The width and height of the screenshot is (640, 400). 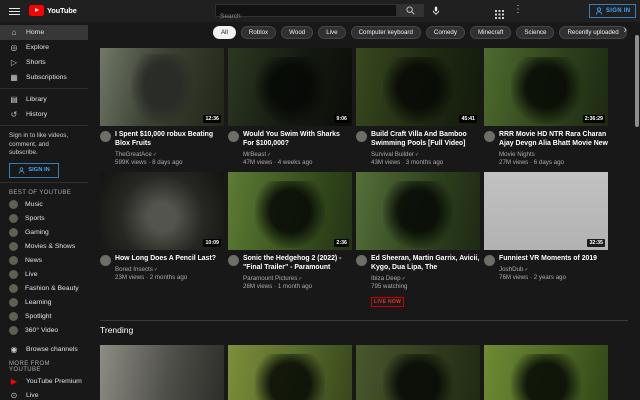 What do you see at coordinates (44, 233) in the screenshot?
I see `sidebar-item-gaming: Gaming` at bounding box center [44, 233].